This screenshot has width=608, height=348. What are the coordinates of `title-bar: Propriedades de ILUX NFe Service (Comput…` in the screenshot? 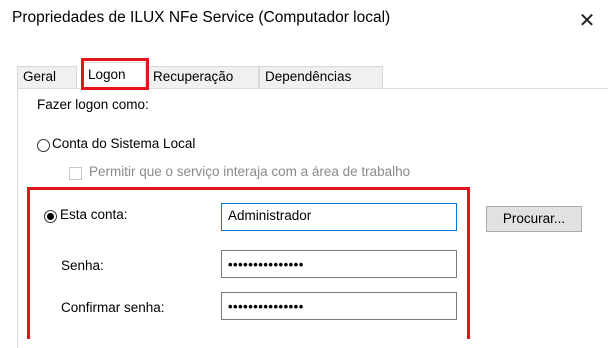 It's located at (304, 20).